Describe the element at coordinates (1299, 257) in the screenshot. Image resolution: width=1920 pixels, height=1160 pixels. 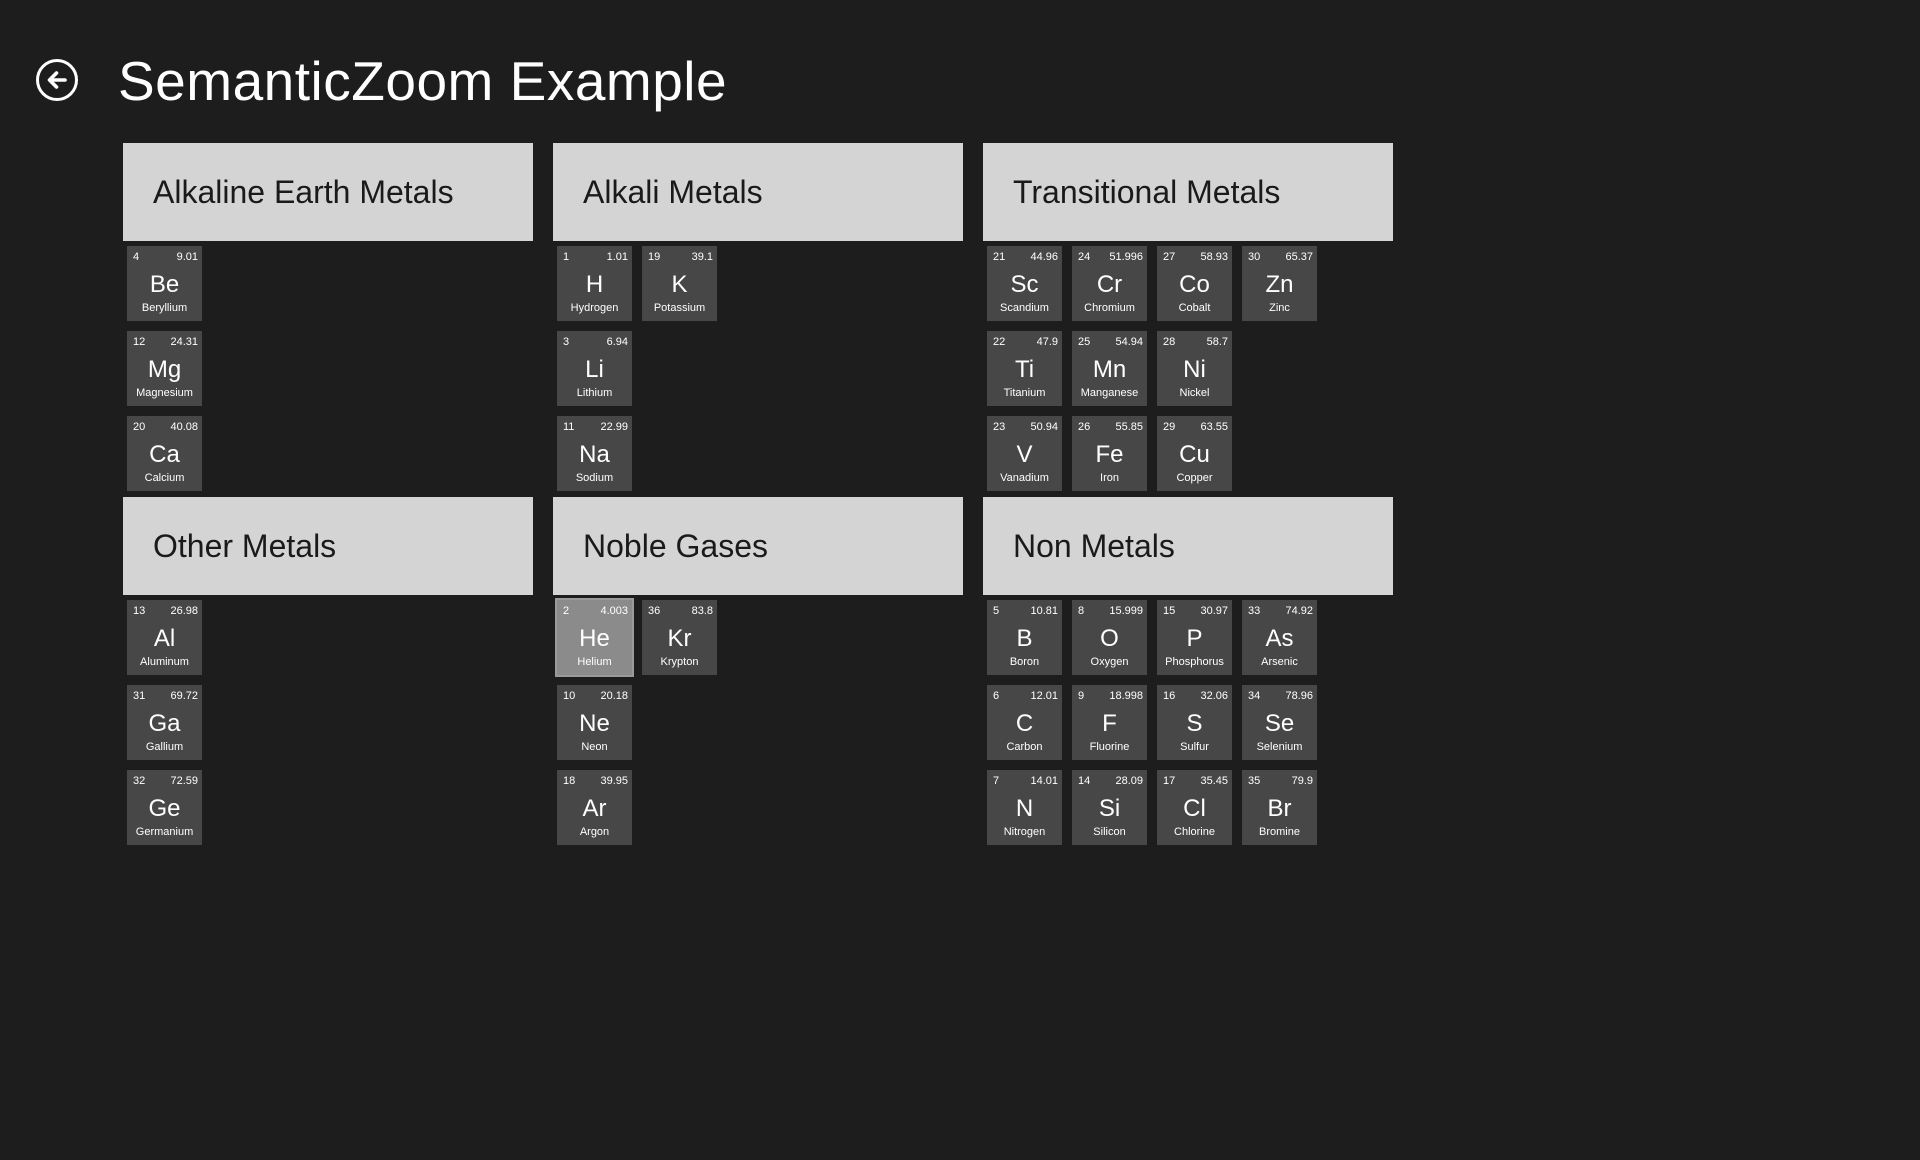
I see `atomic-mass: 65.37` at that location.